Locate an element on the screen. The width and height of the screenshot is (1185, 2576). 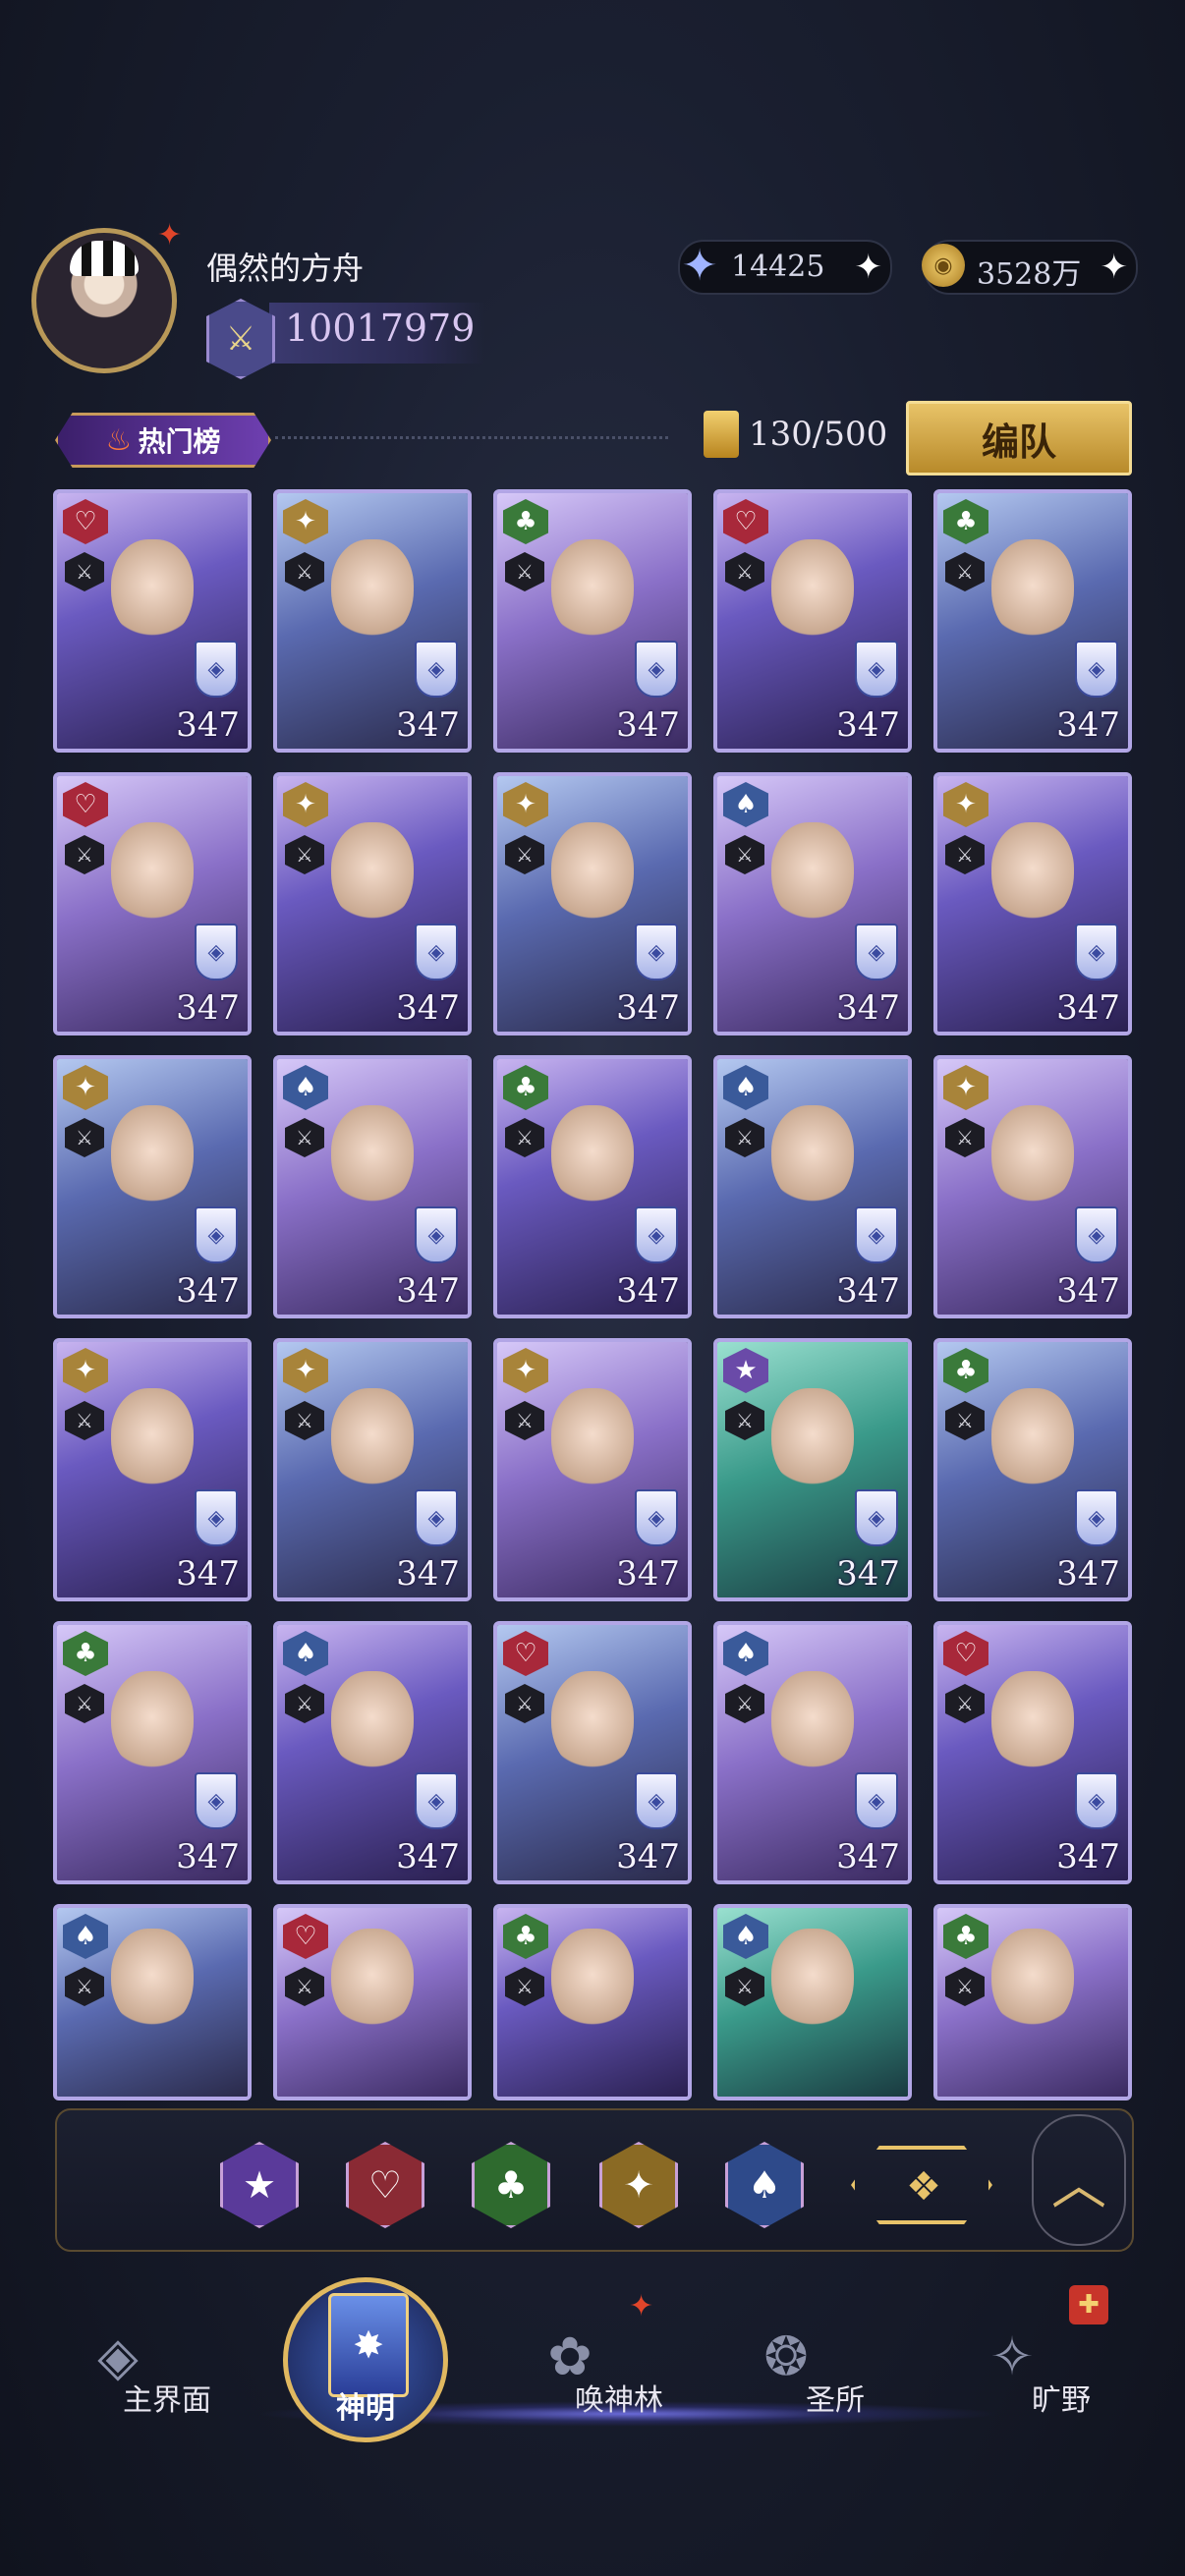
gold-coin-icon: ◉ is located at coordinates (944, 265).